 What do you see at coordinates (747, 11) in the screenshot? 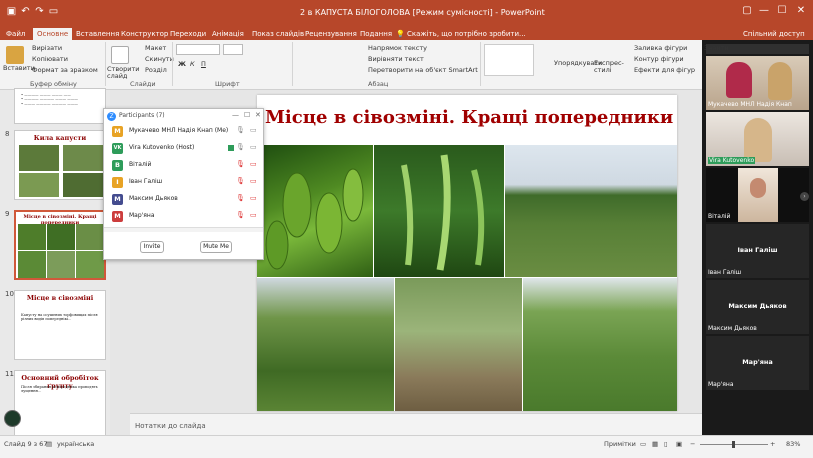
I see `ribbon-display-icon: ▢` at bounding box center [747, 11].